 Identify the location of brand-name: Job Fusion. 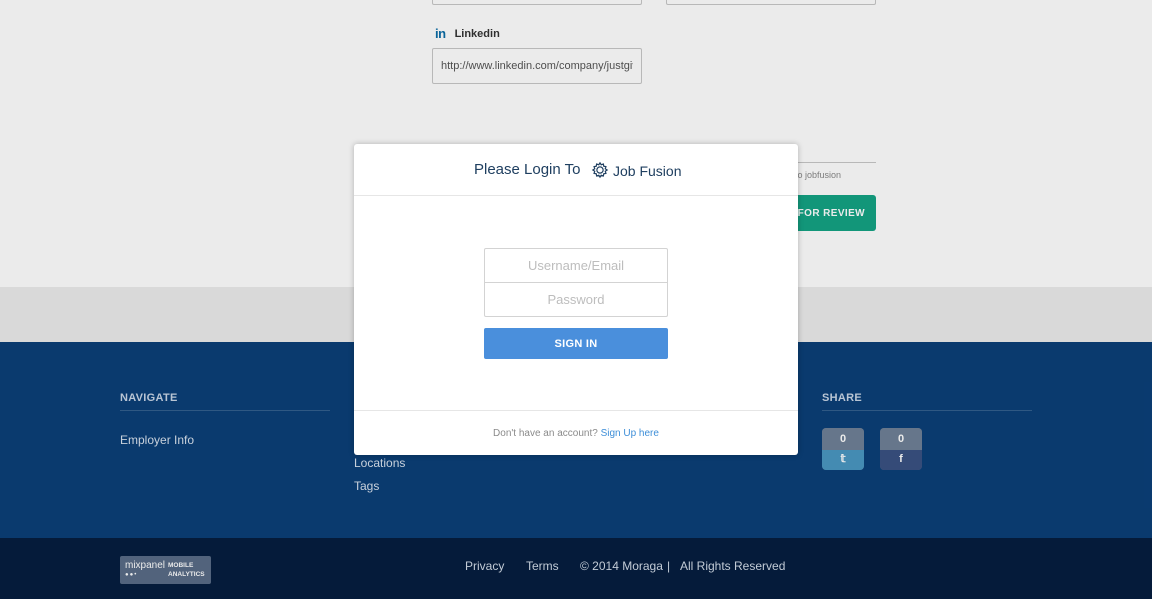
(647, 171).